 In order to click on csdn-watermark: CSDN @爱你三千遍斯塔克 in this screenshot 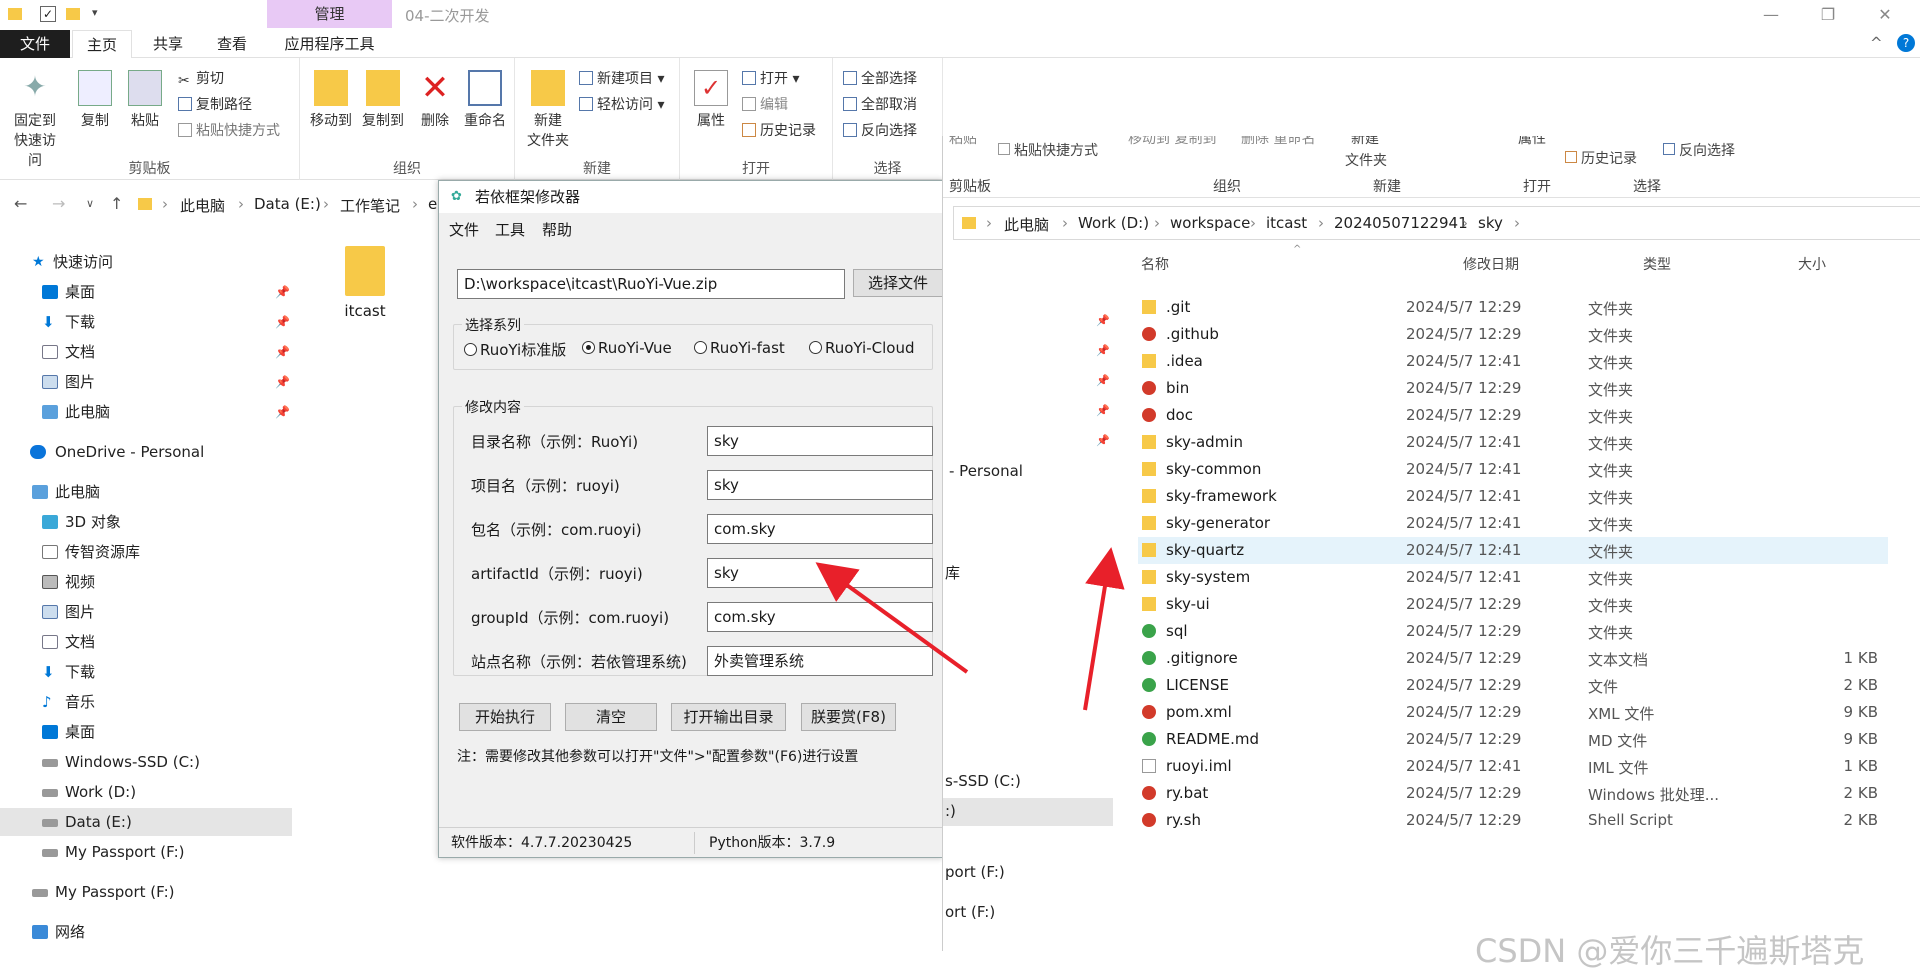, I will do `click(1670, 951)`.